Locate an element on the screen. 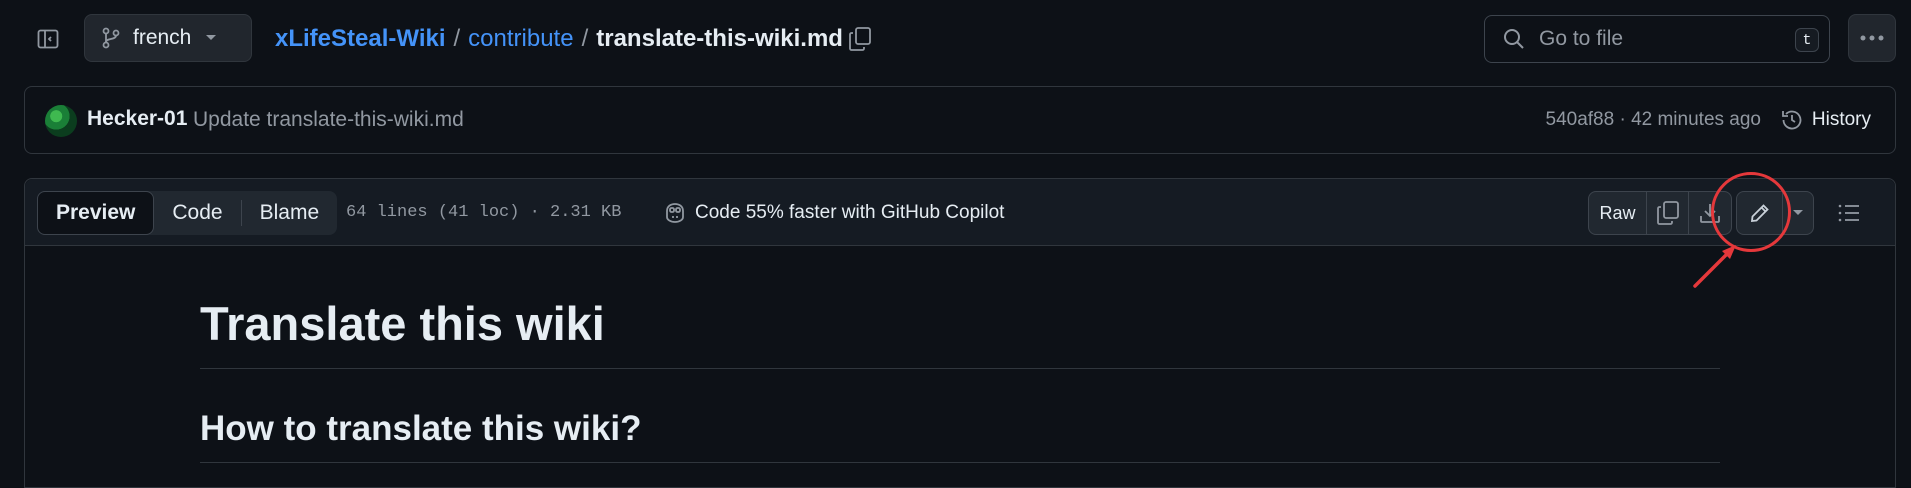  copy-icon is located at coordinates (1668, 213).